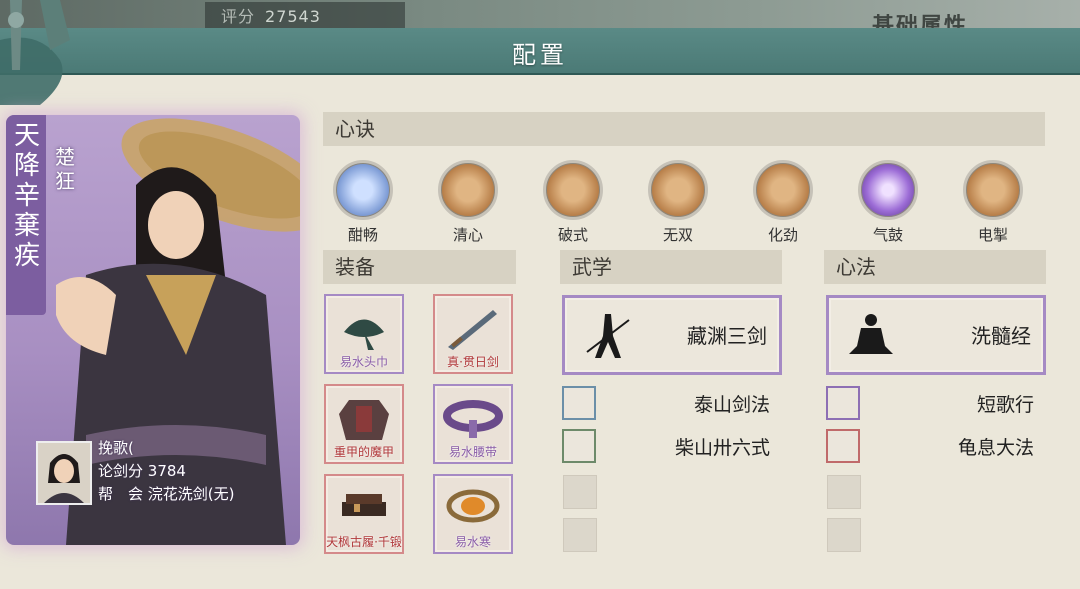  Describe the element at coordinates (26, 196) in the screenshot. I see `character-title: 天降辛棄疾` at that location.